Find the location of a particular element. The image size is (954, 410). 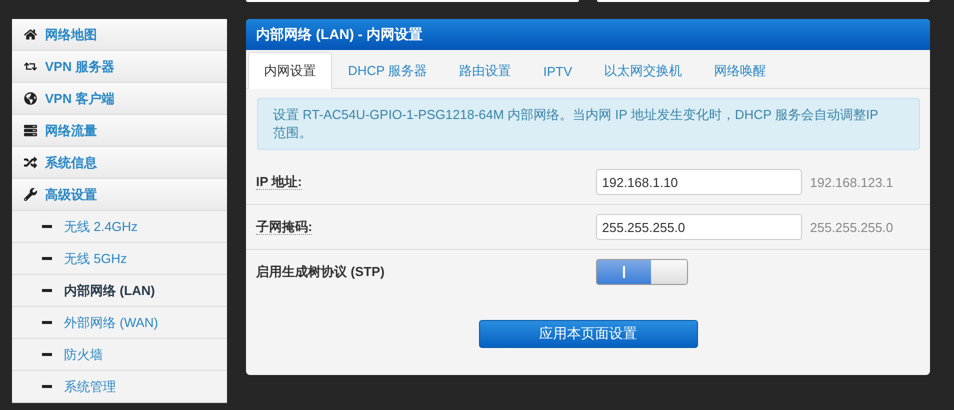

shuffle-icon is located at coordinates (30, 162).